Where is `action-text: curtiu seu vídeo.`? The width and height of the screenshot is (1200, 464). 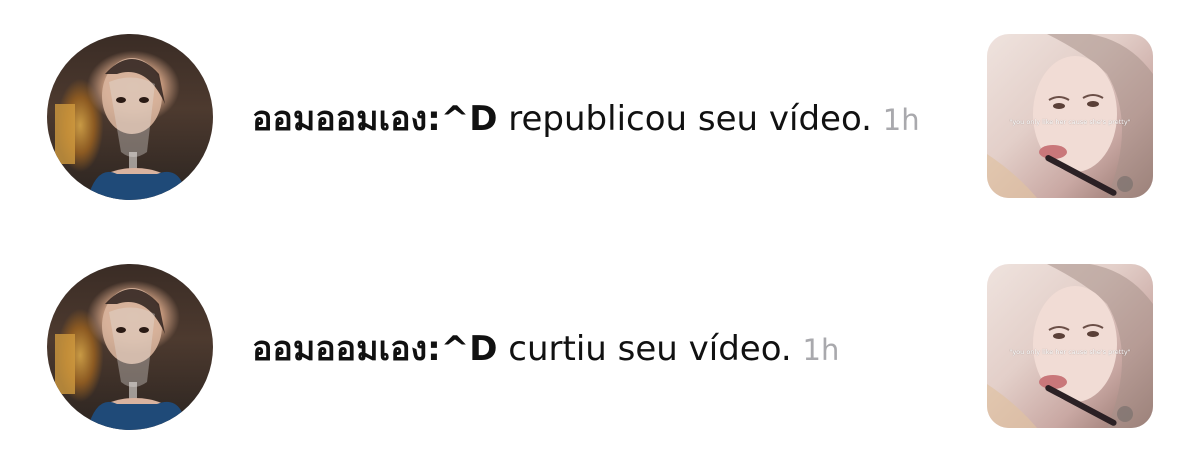 action-text: curtiu seu vídeo. is located at coordinates (650, 349).